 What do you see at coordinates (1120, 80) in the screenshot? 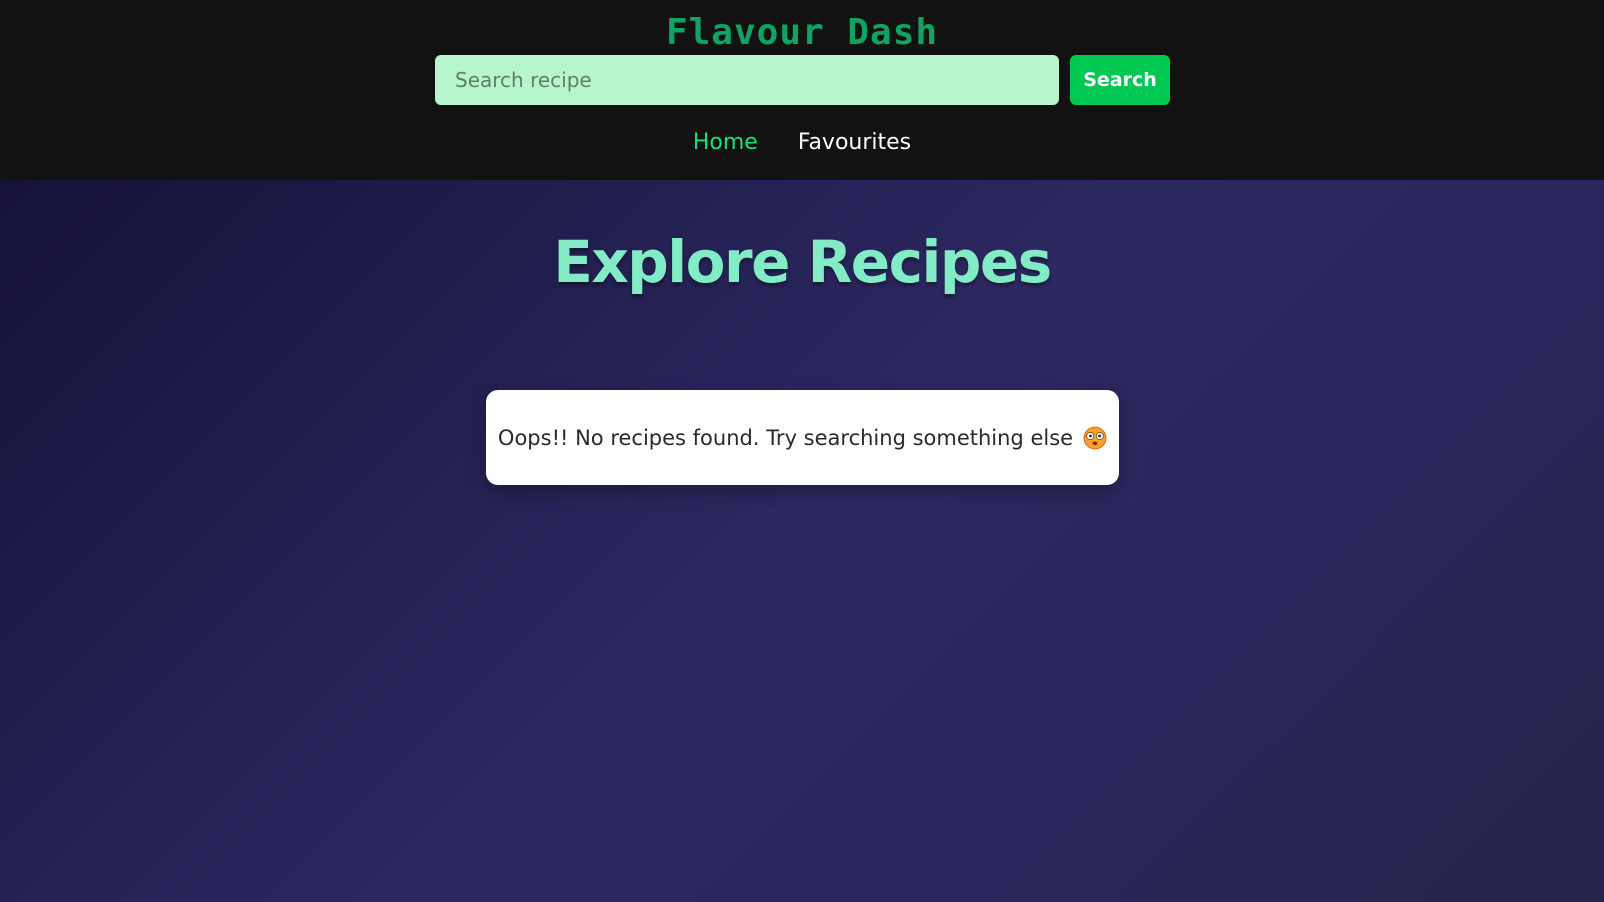
I see `search-button: Search` at bounding box center [1120, 80].